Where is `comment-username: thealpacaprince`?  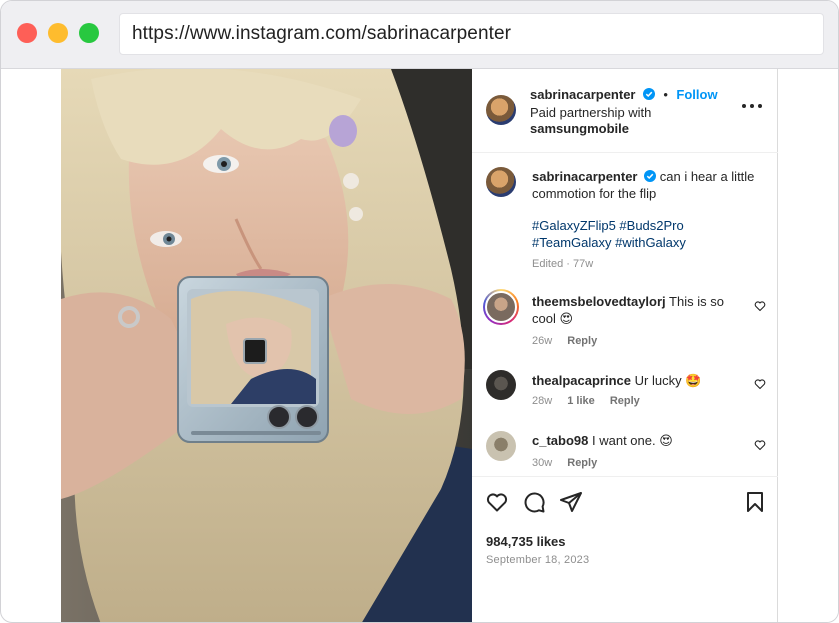 comment-username: thealpacaprince is located at coordinates (581, 380).